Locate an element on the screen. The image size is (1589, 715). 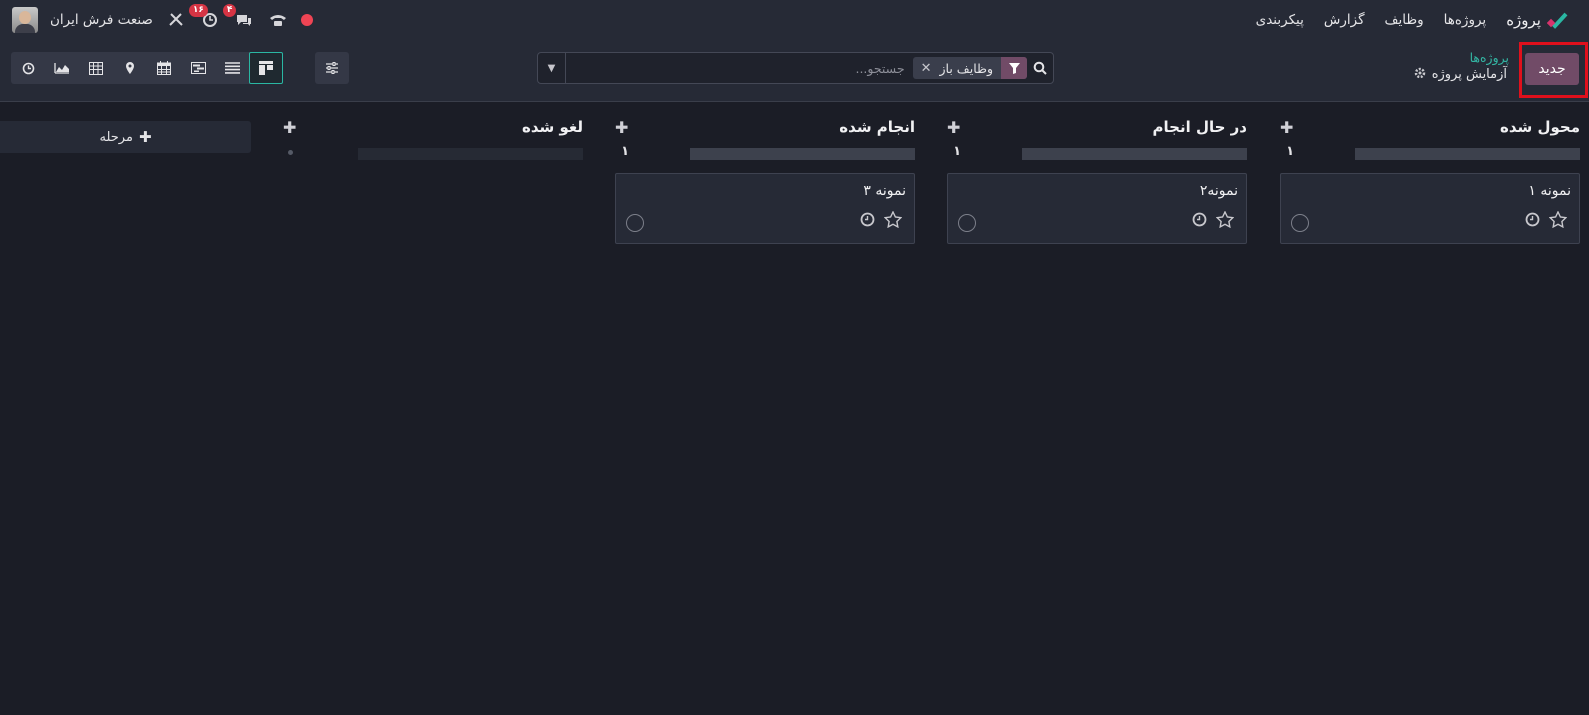
activities-badge: ۱۶ is located at coordinates (198, 10).